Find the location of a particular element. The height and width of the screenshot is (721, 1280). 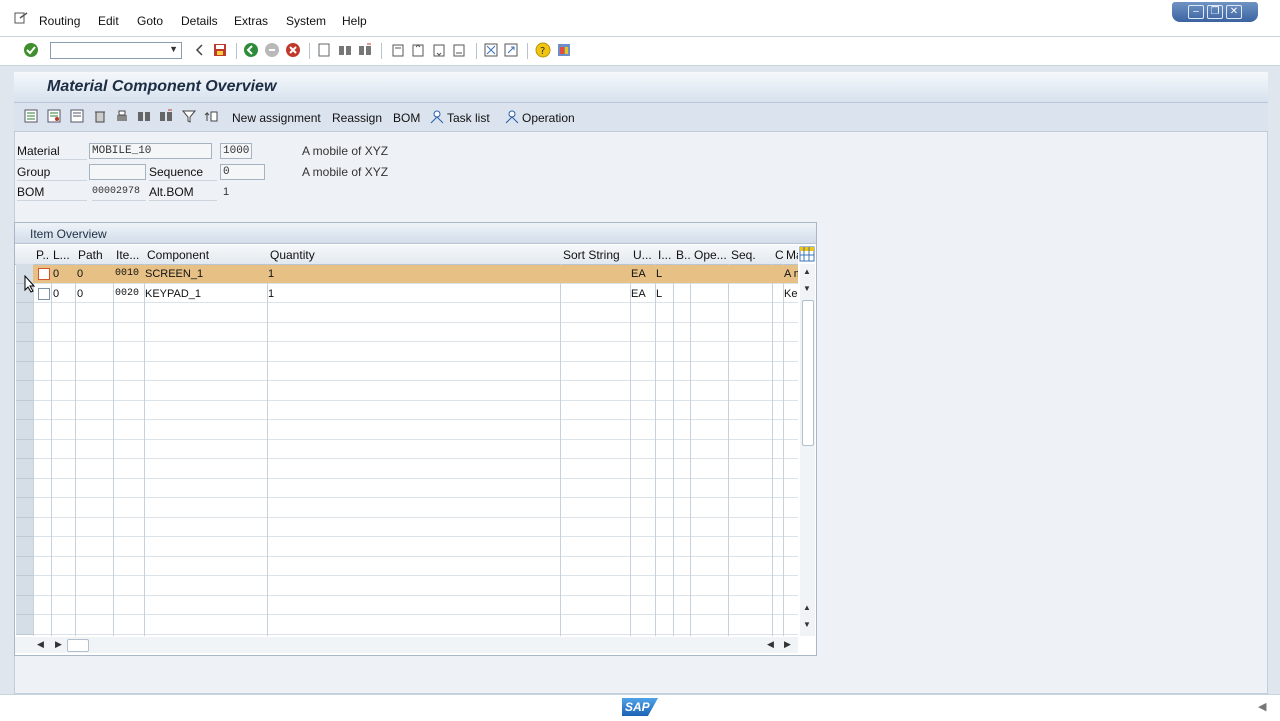

scroll-thumb is located at coordinates (808, 373).